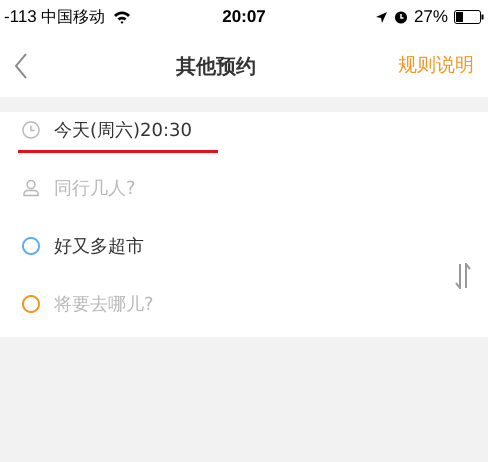 The width and height of the screenshot is (488, 462). I want to click on row-field: 同行几人?, so click(204, 188).